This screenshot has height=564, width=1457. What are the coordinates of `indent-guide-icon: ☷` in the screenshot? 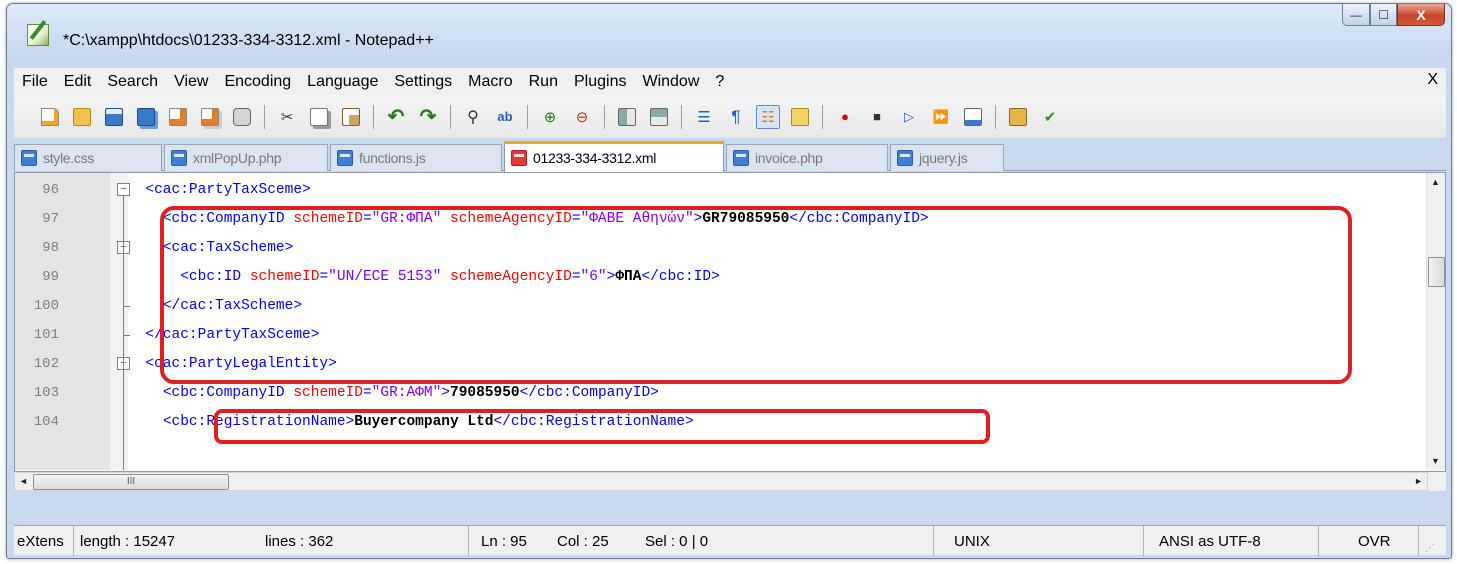 It's located at (768, 117).